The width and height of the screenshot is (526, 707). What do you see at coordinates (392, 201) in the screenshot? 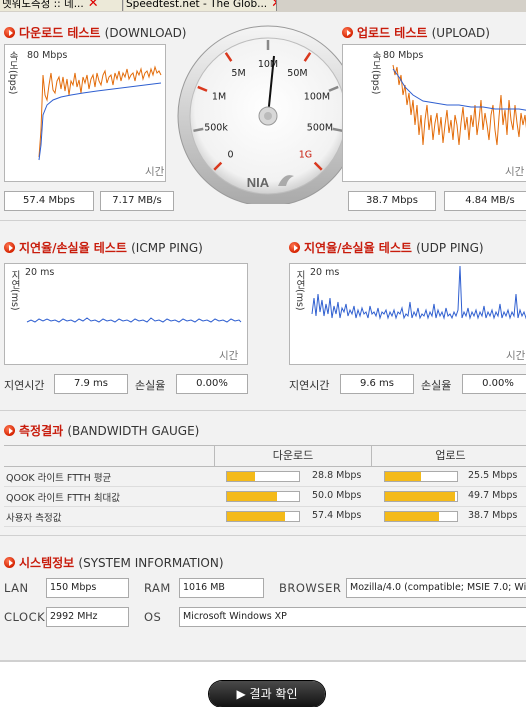
I see `upload-mbps-value: 38.7 Mbps` at bounding box center [392, 201].